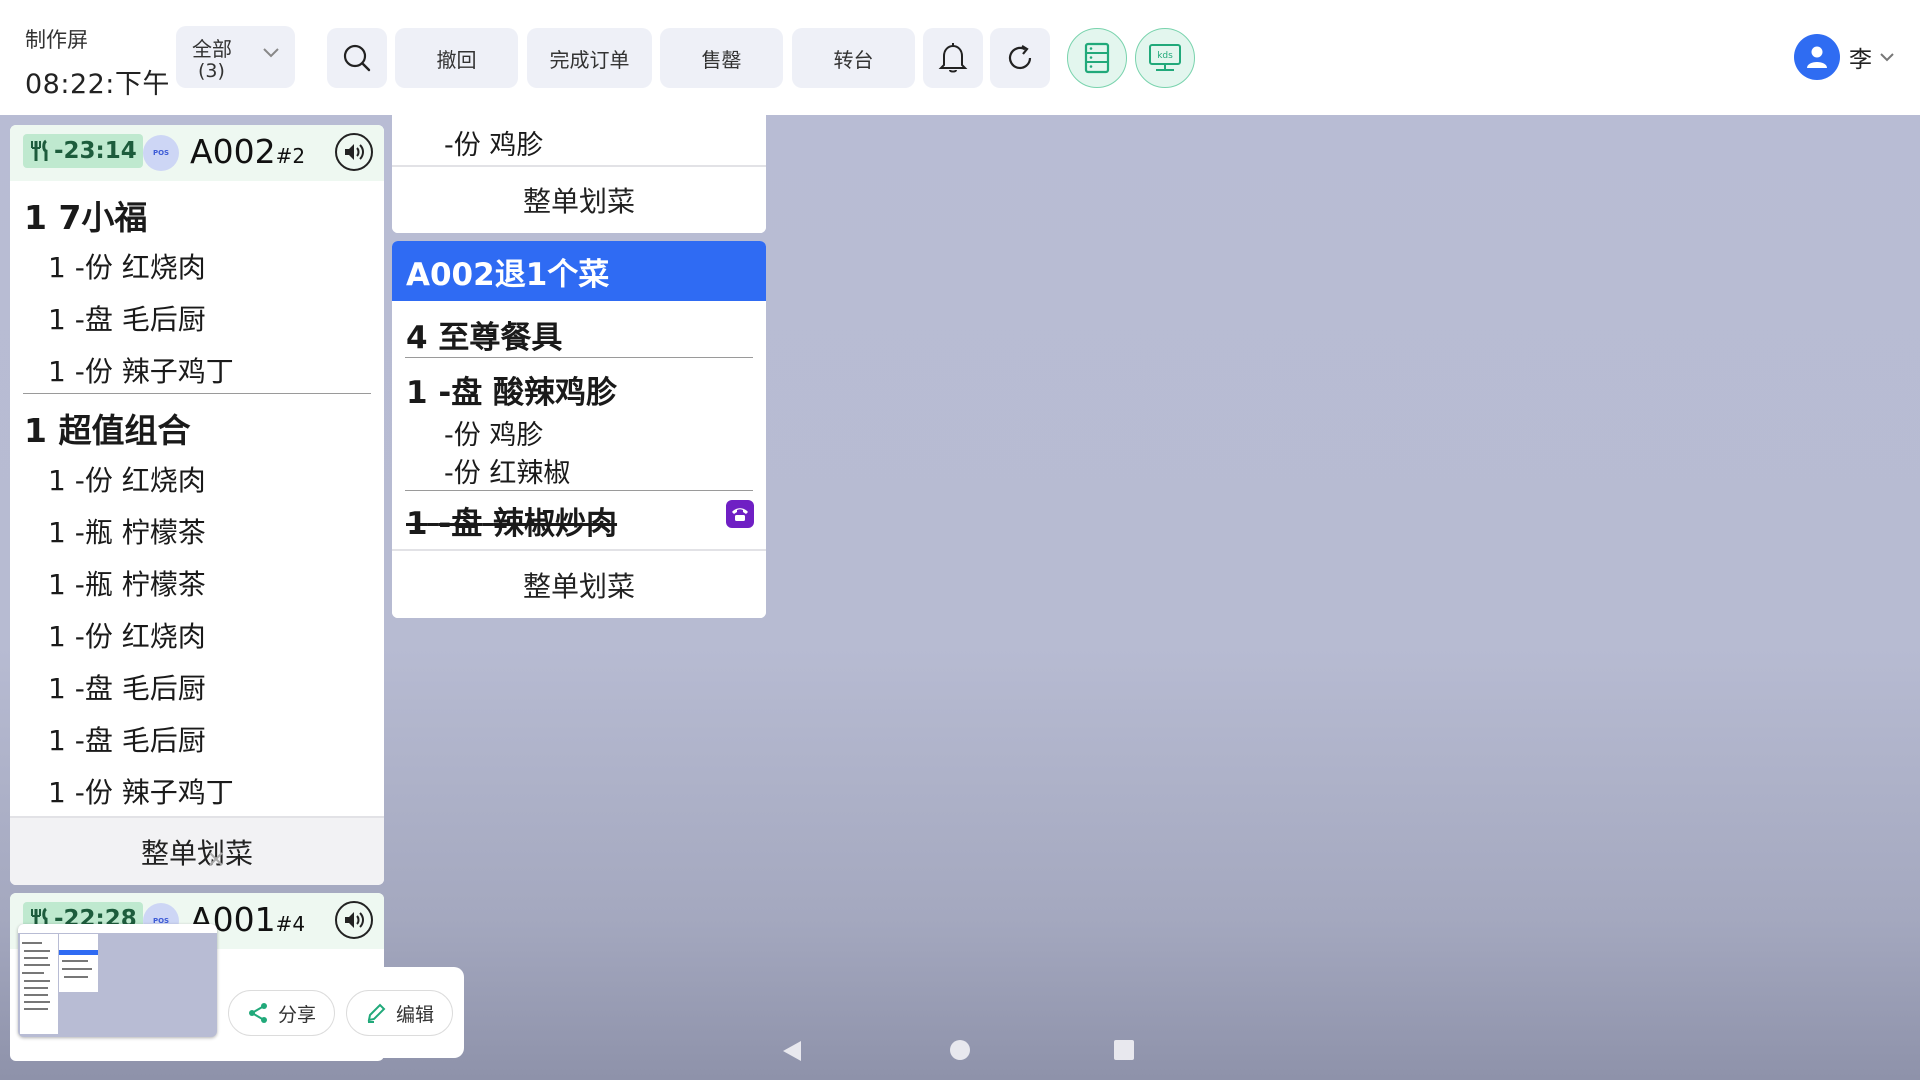 Image resolution: width=1920 pixels, height=1080 pixels. I want to click on user-name: 李, so click(1860, 60).